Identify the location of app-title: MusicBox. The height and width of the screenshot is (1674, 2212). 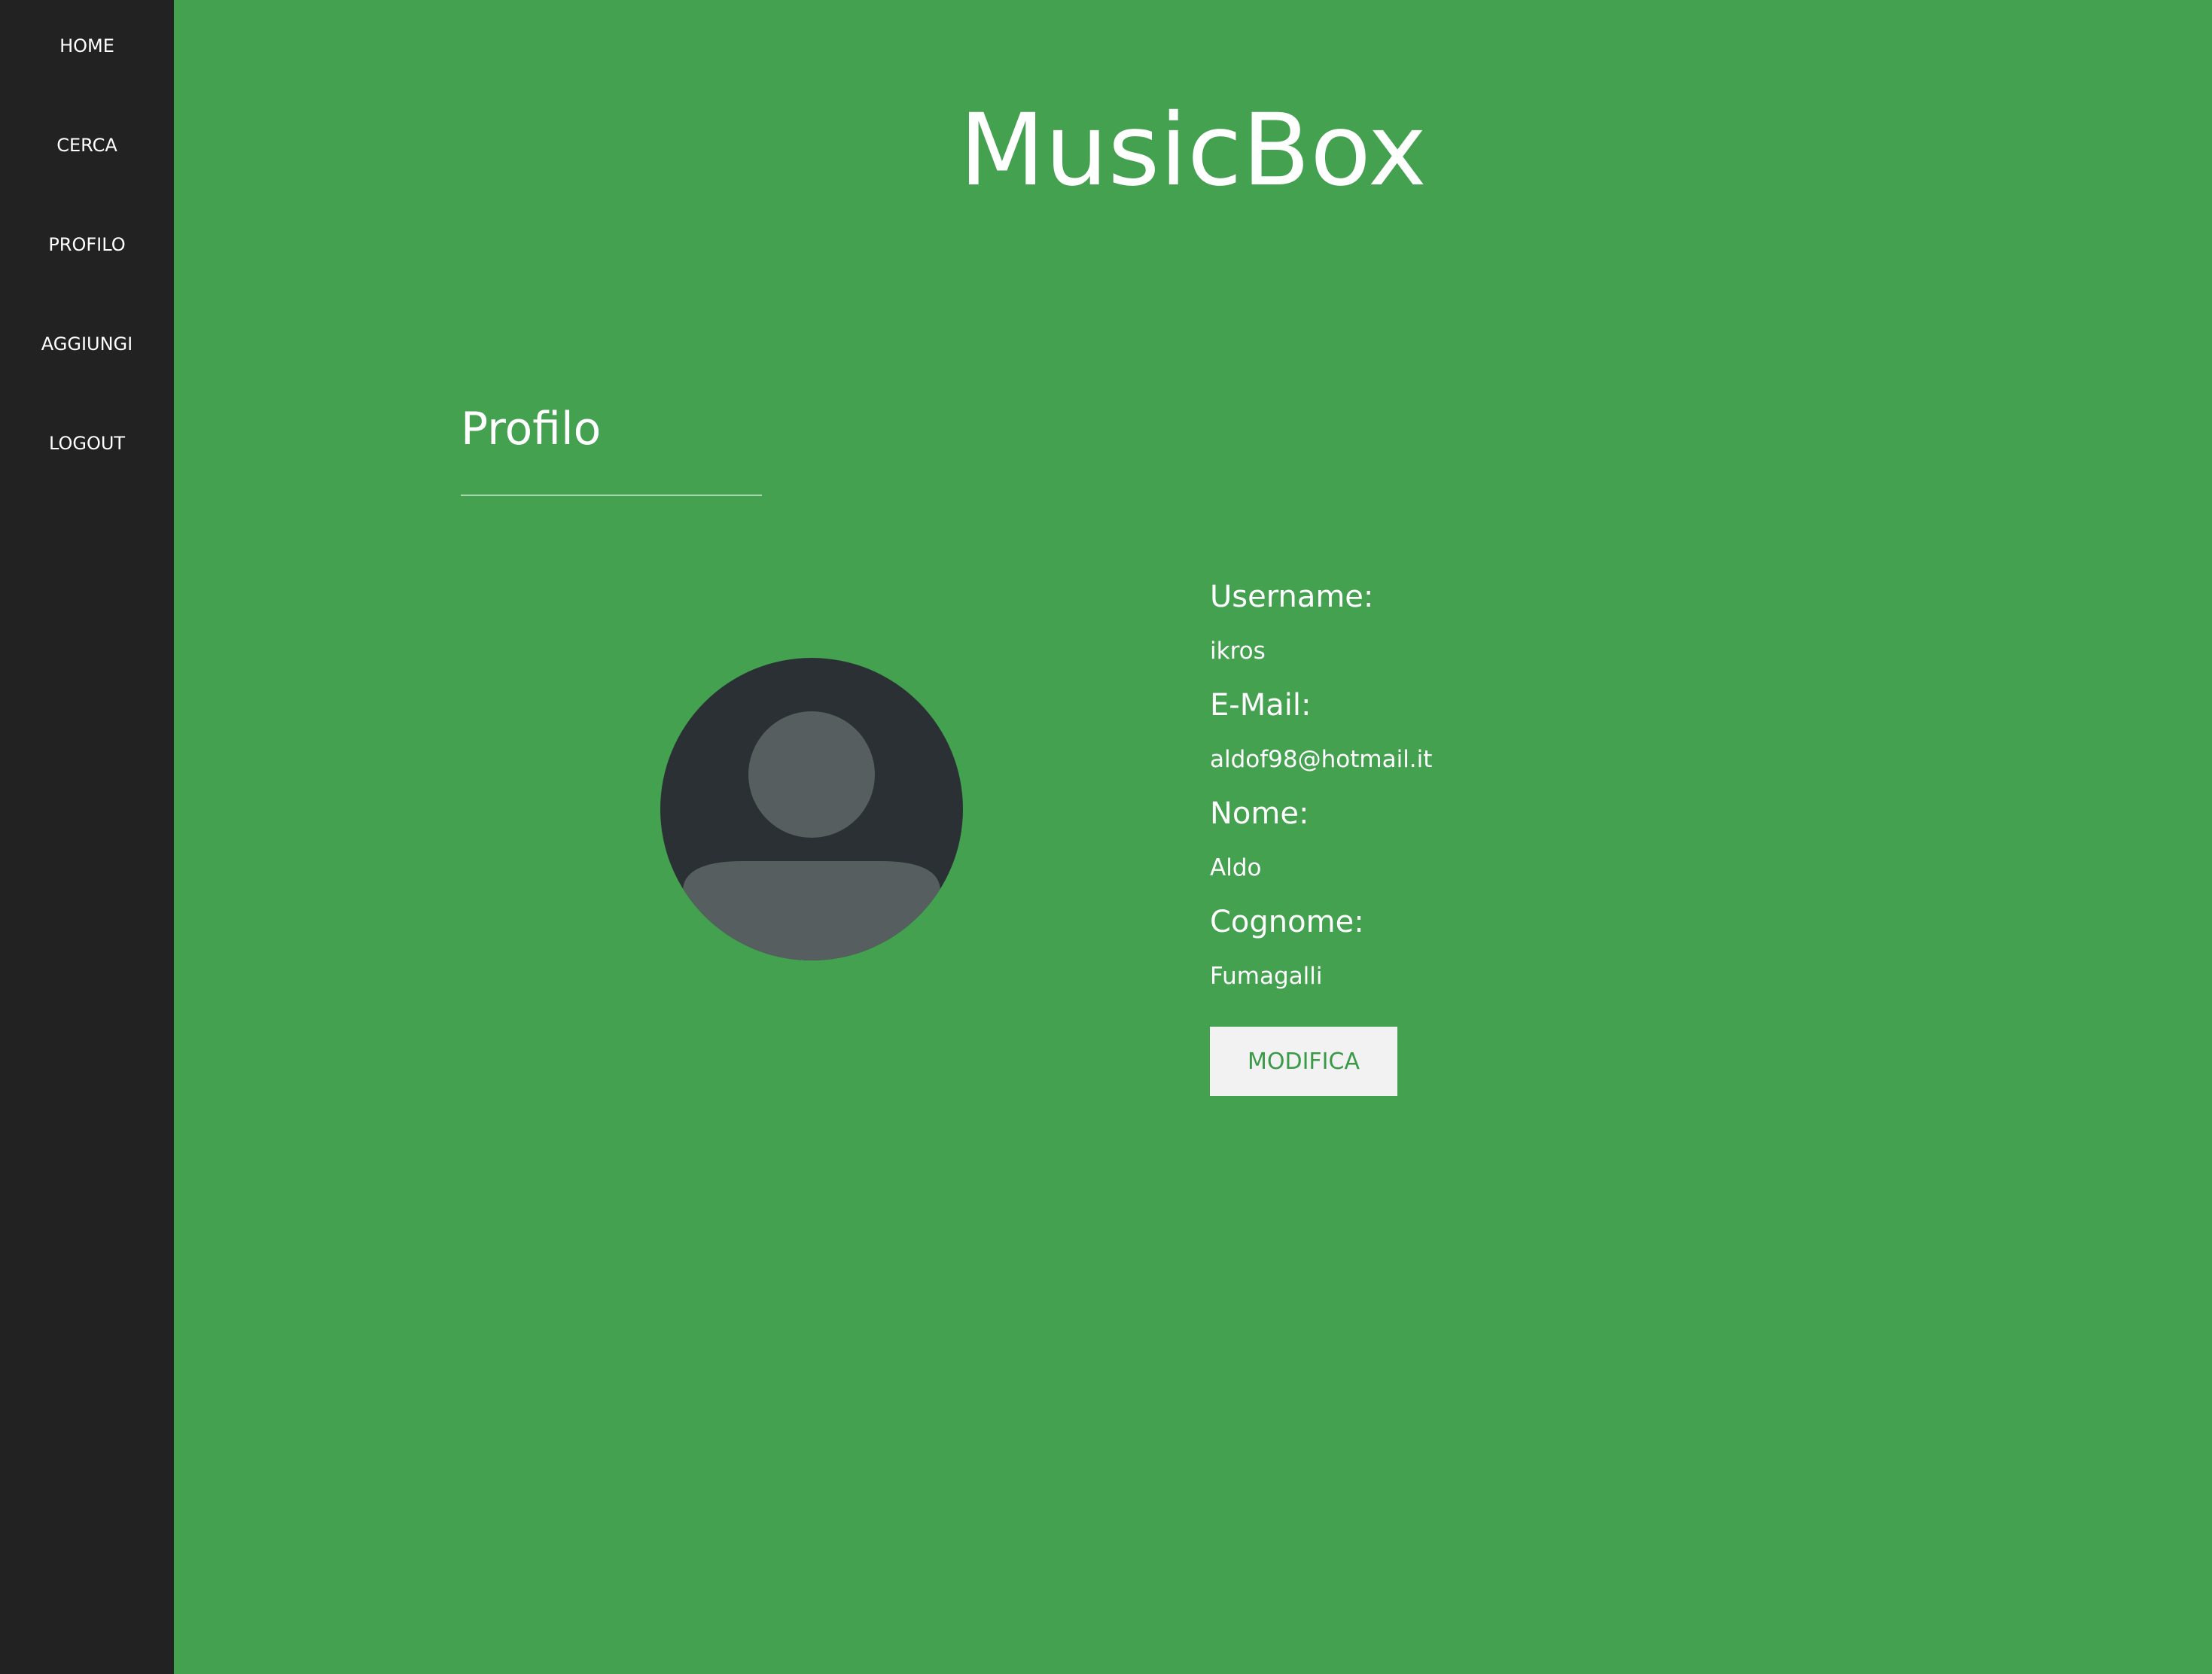
(1193, 150).